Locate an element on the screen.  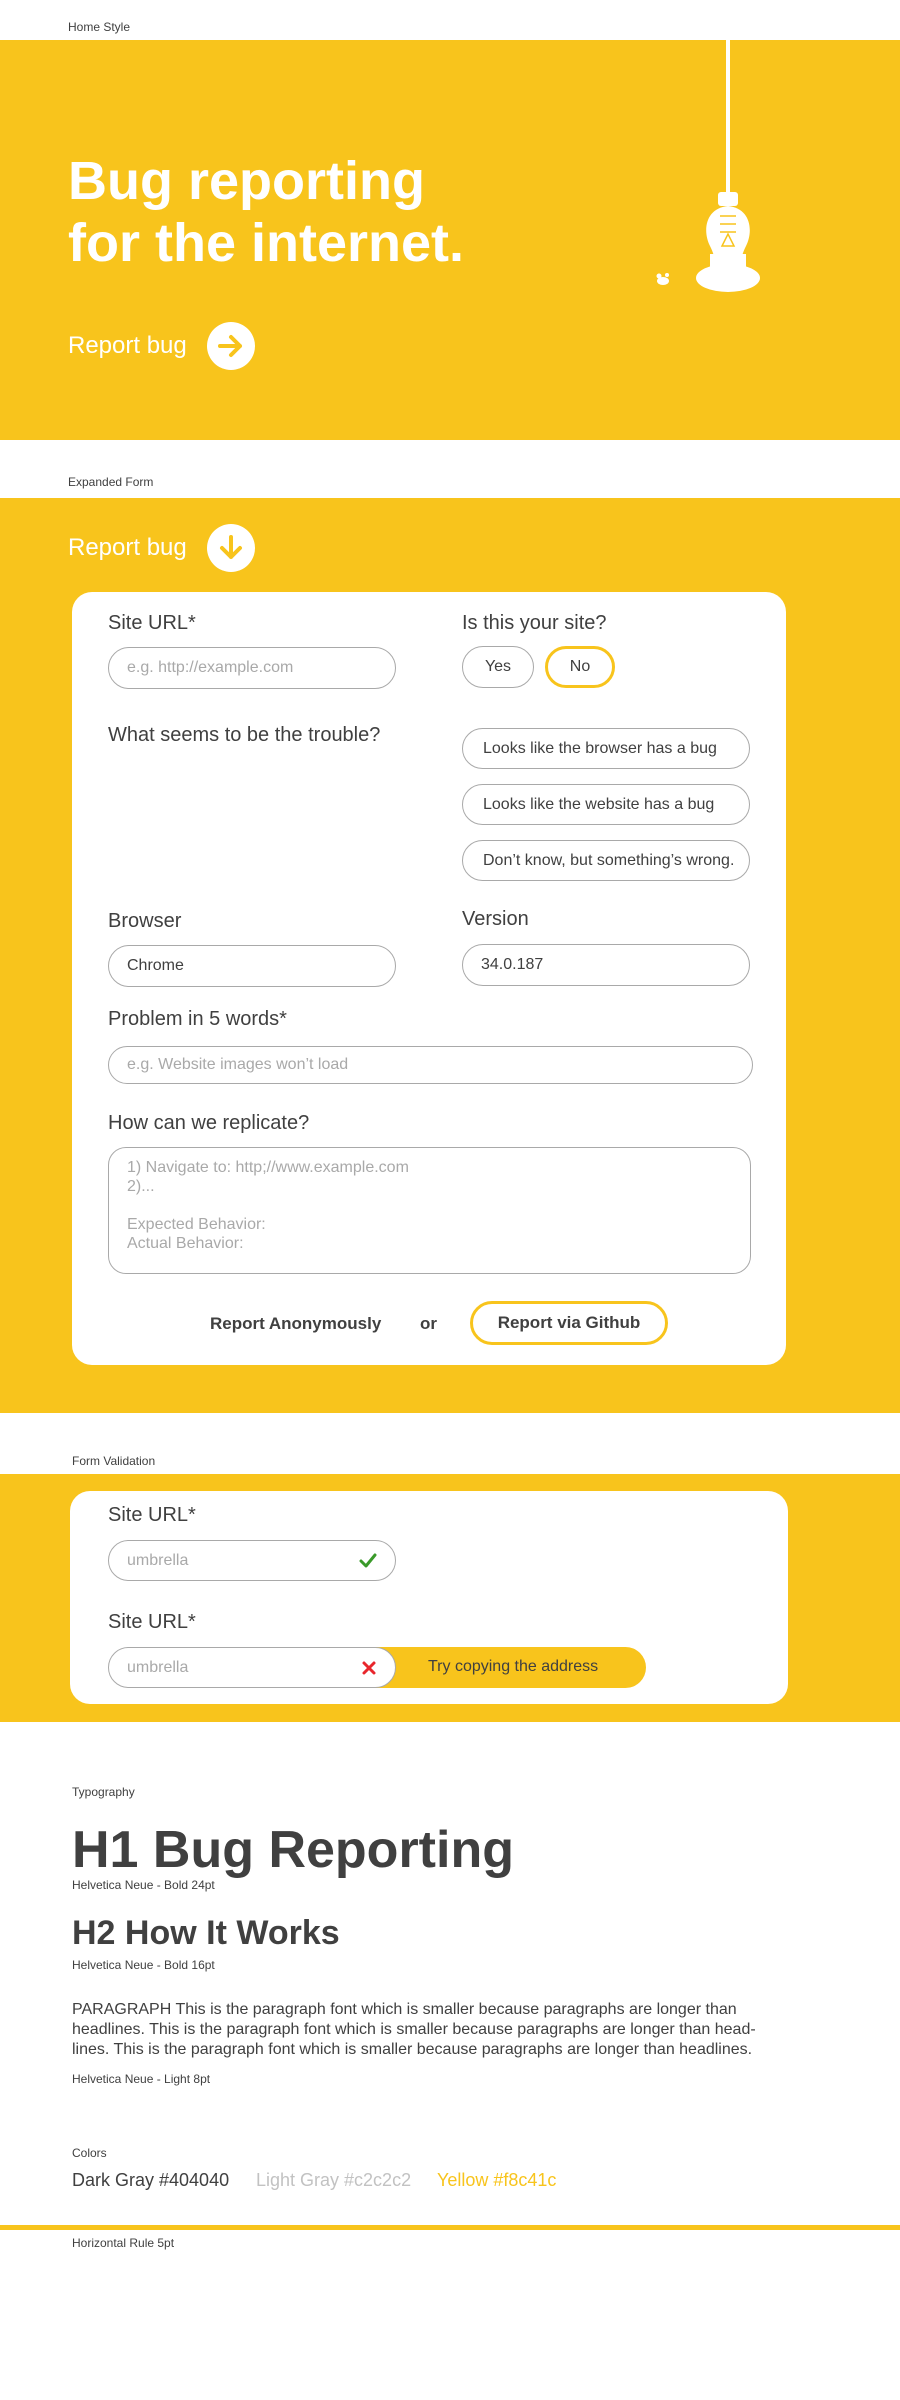
hero-report-bug-button: Report bug is located at coordinates (161, 346).